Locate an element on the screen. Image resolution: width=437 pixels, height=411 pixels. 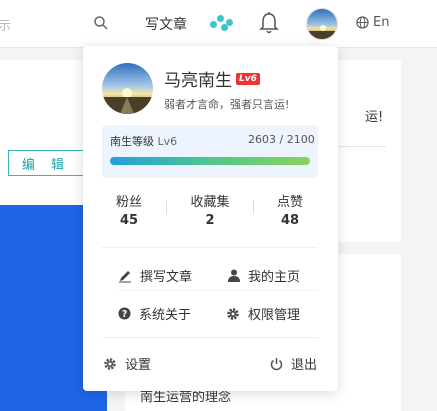
menu-label: 设置 is located at coordinates (138, 365).